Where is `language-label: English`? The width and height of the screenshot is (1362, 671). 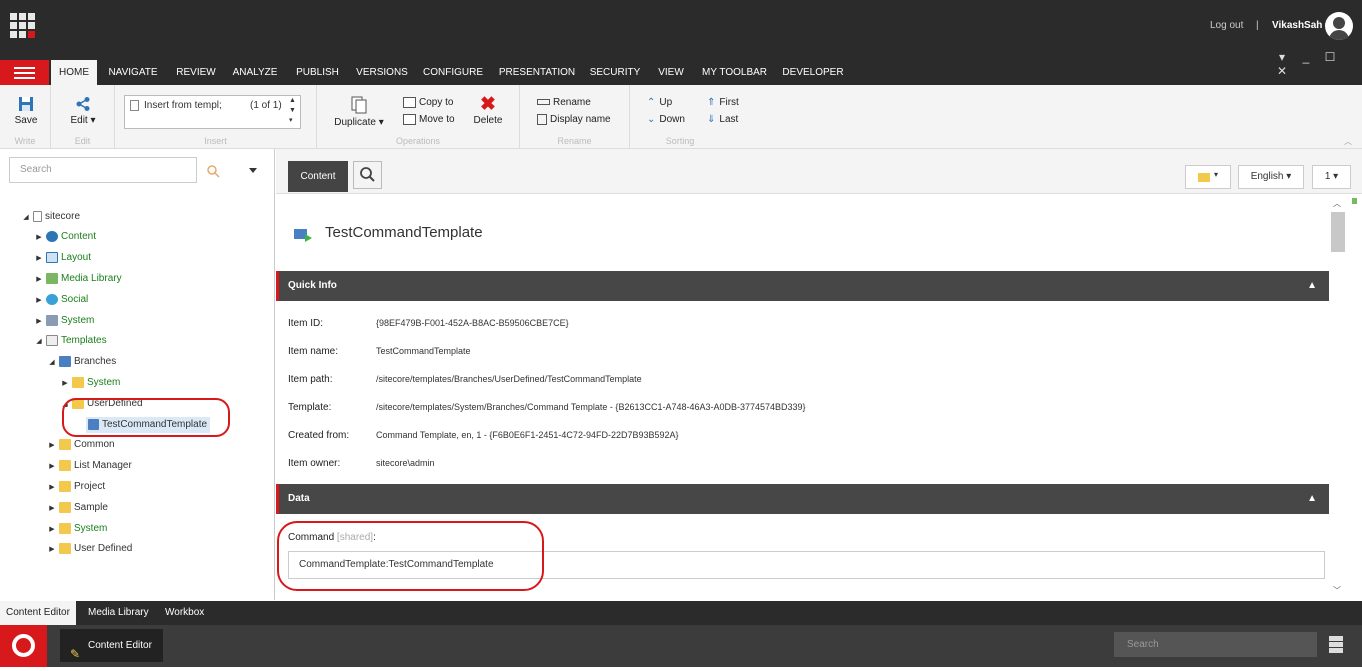
language-label: English is located at coordinates (1267, 176).